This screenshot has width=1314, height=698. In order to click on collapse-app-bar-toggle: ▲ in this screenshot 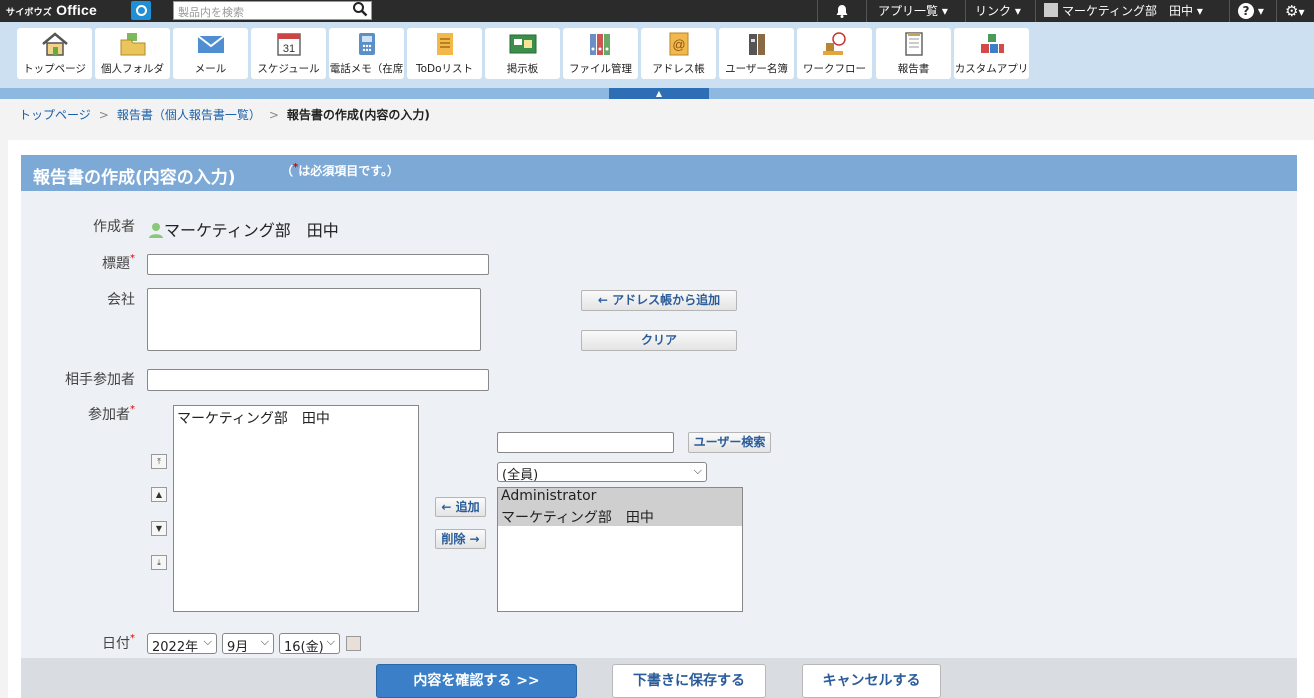, I will do `click(659, 93)`.